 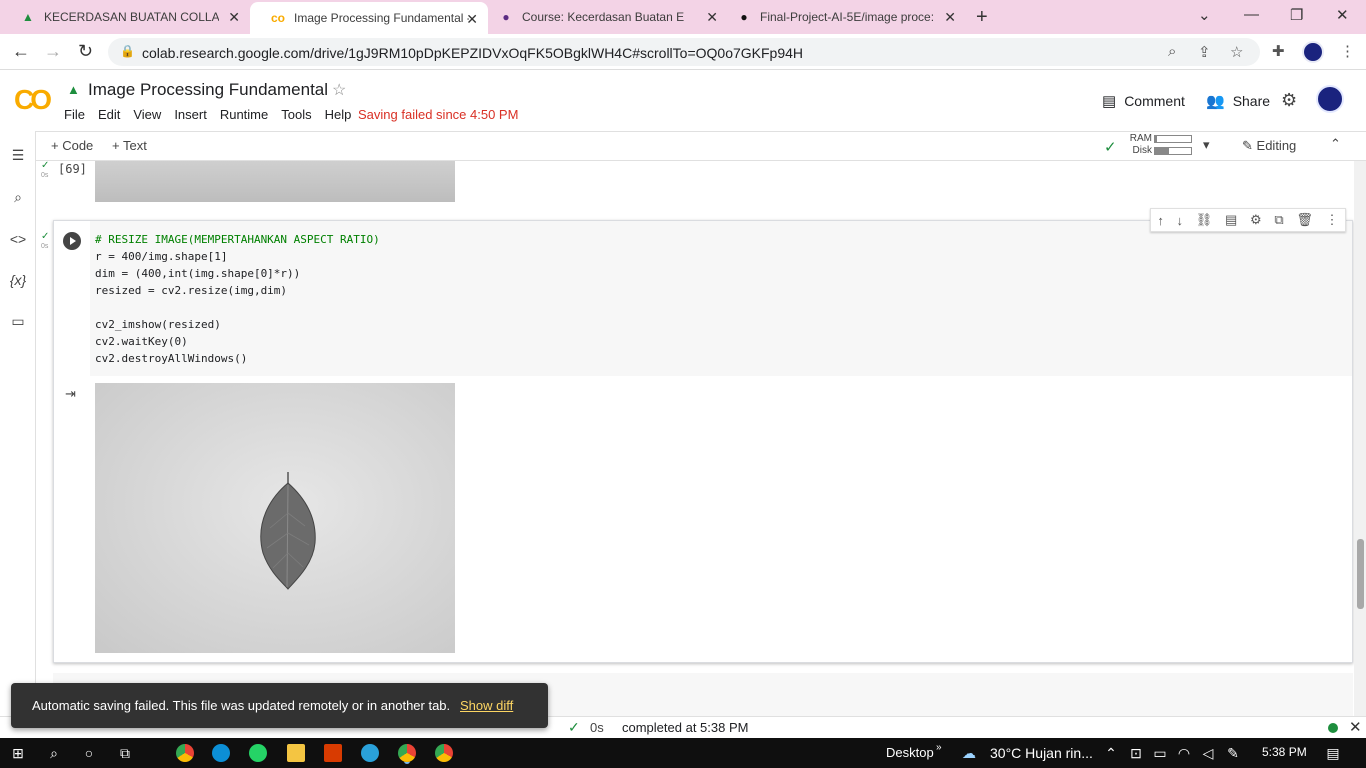 I want to click on connection-status-dot, so click(x=1333, y=728).